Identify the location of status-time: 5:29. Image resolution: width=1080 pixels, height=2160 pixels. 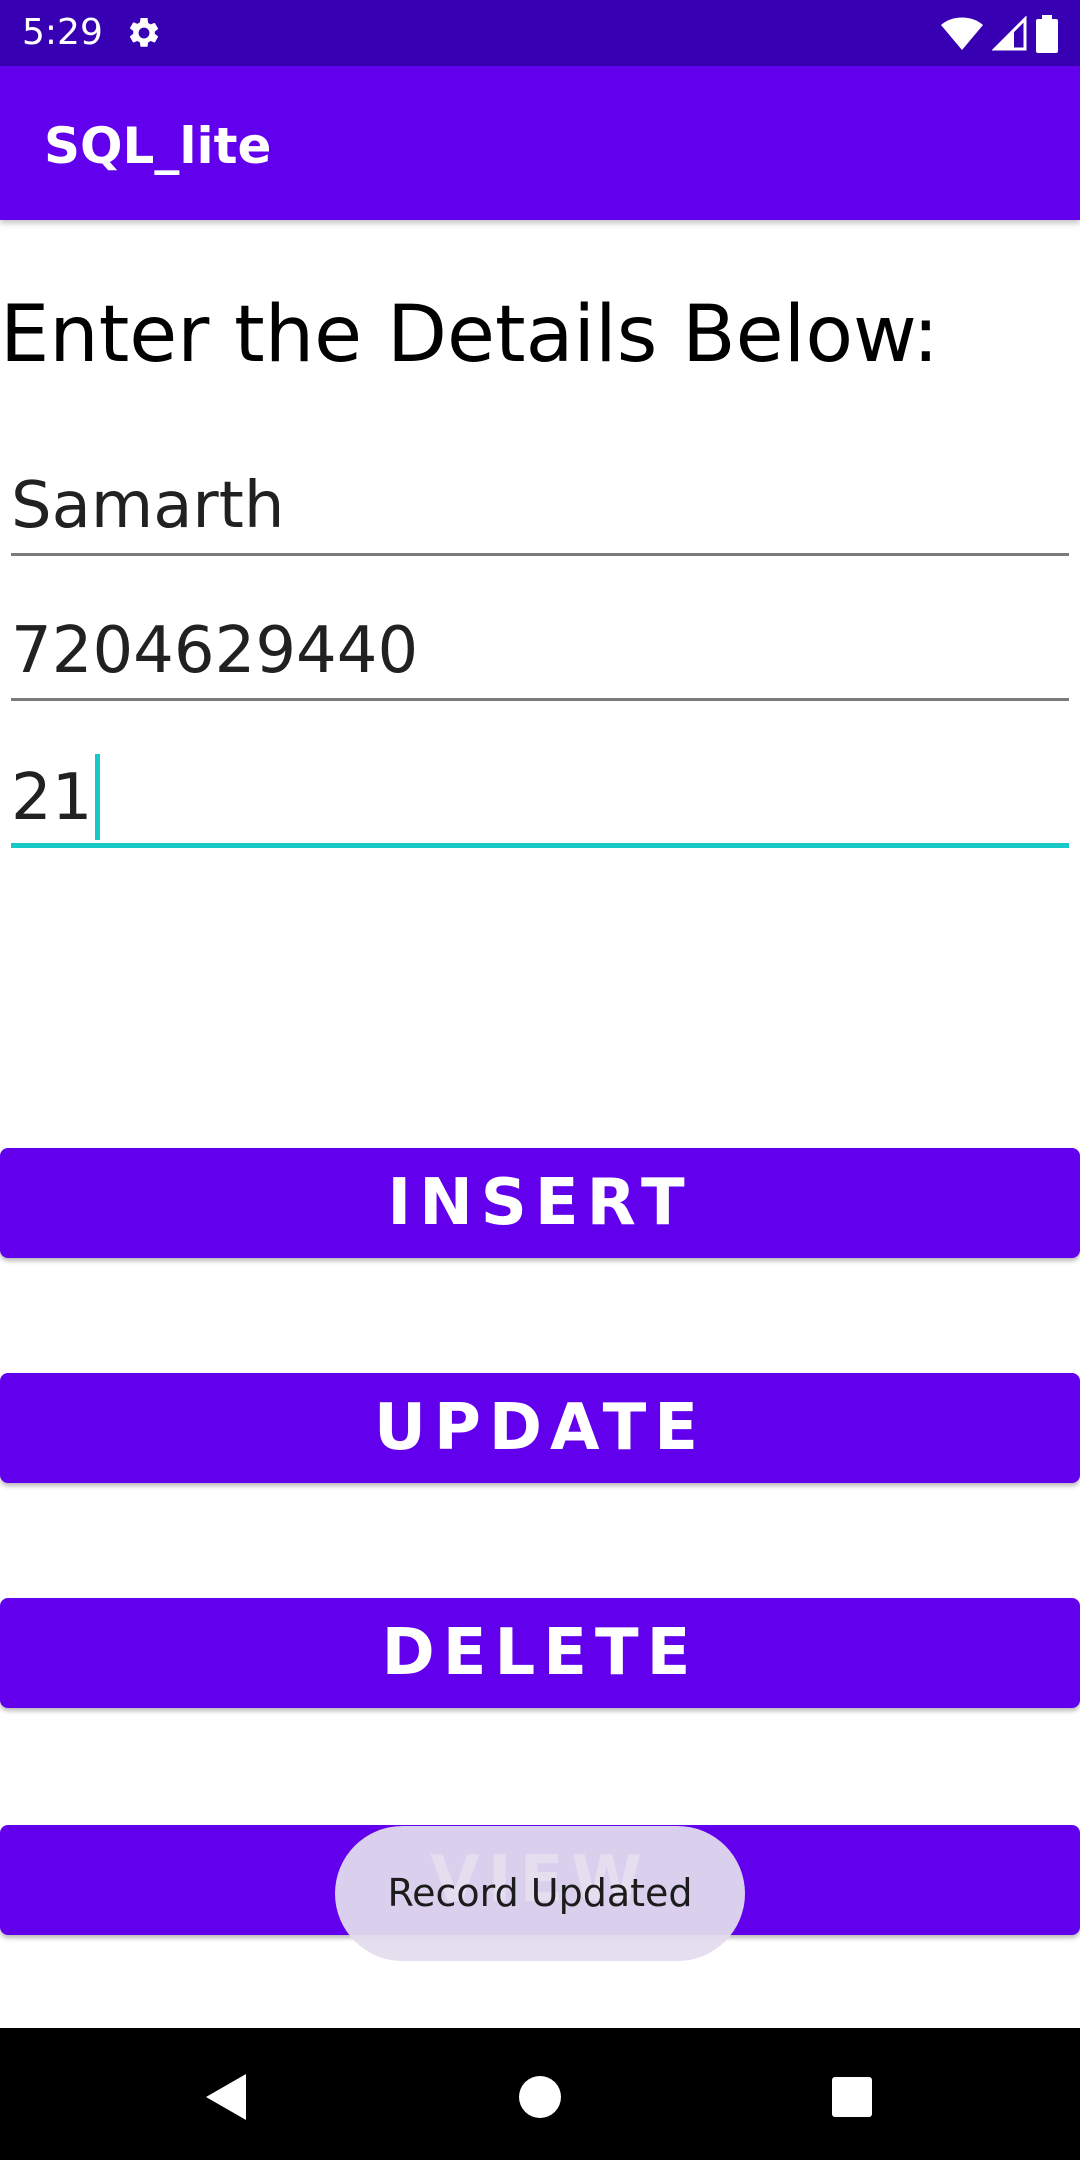
(62, 32).